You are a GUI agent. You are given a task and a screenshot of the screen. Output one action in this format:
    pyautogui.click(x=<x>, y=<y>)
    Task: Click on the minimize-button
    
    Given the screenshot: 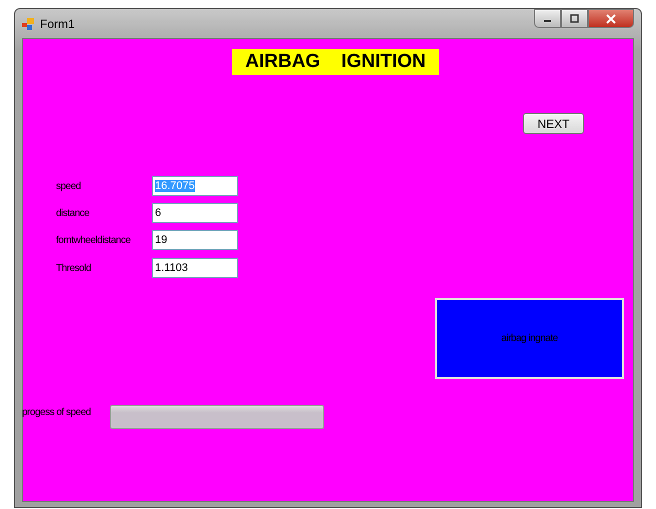 What is the action you would take?
    pyautogui.click(x=547, y=18)
    